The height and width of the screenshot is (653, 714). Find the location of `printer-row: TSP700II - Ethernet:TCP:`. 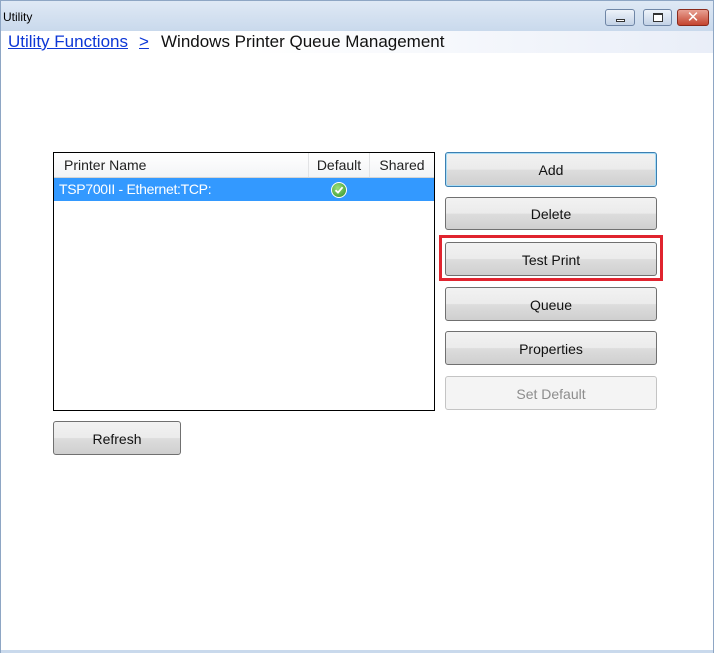

printer-row: TSP700II - Ethernet:TCP: is located at coordinates (244, 189).